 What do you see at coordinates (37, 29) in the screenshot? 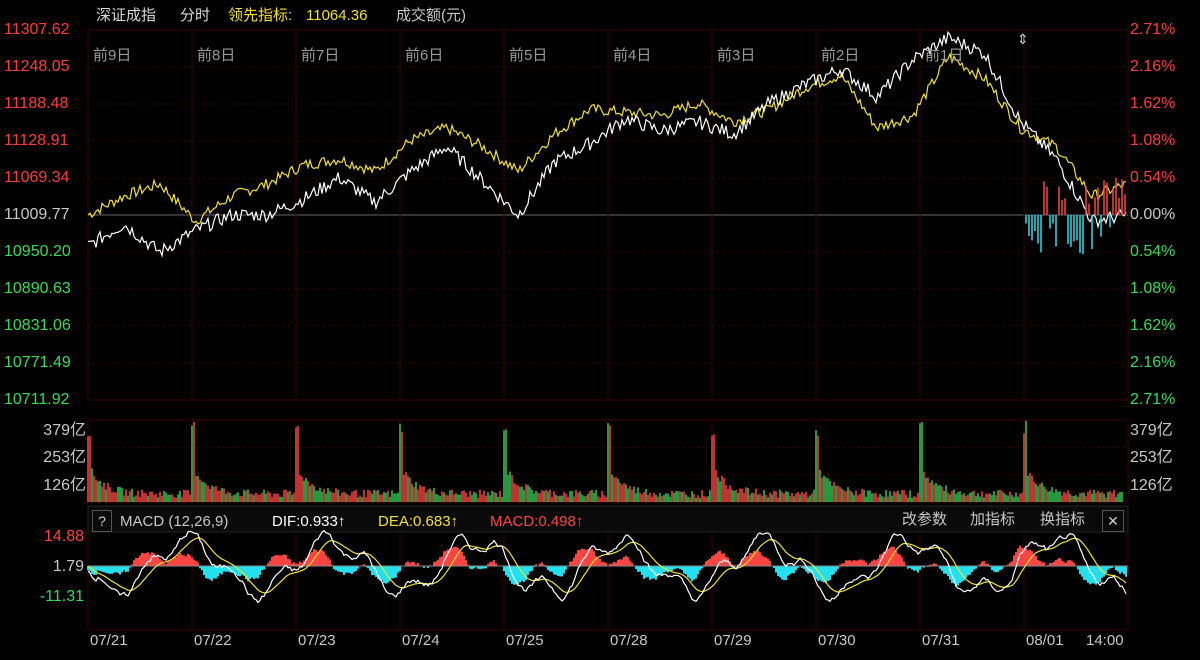
I see `price-tick-label: 11307.62` at bounding box center [37, 29].